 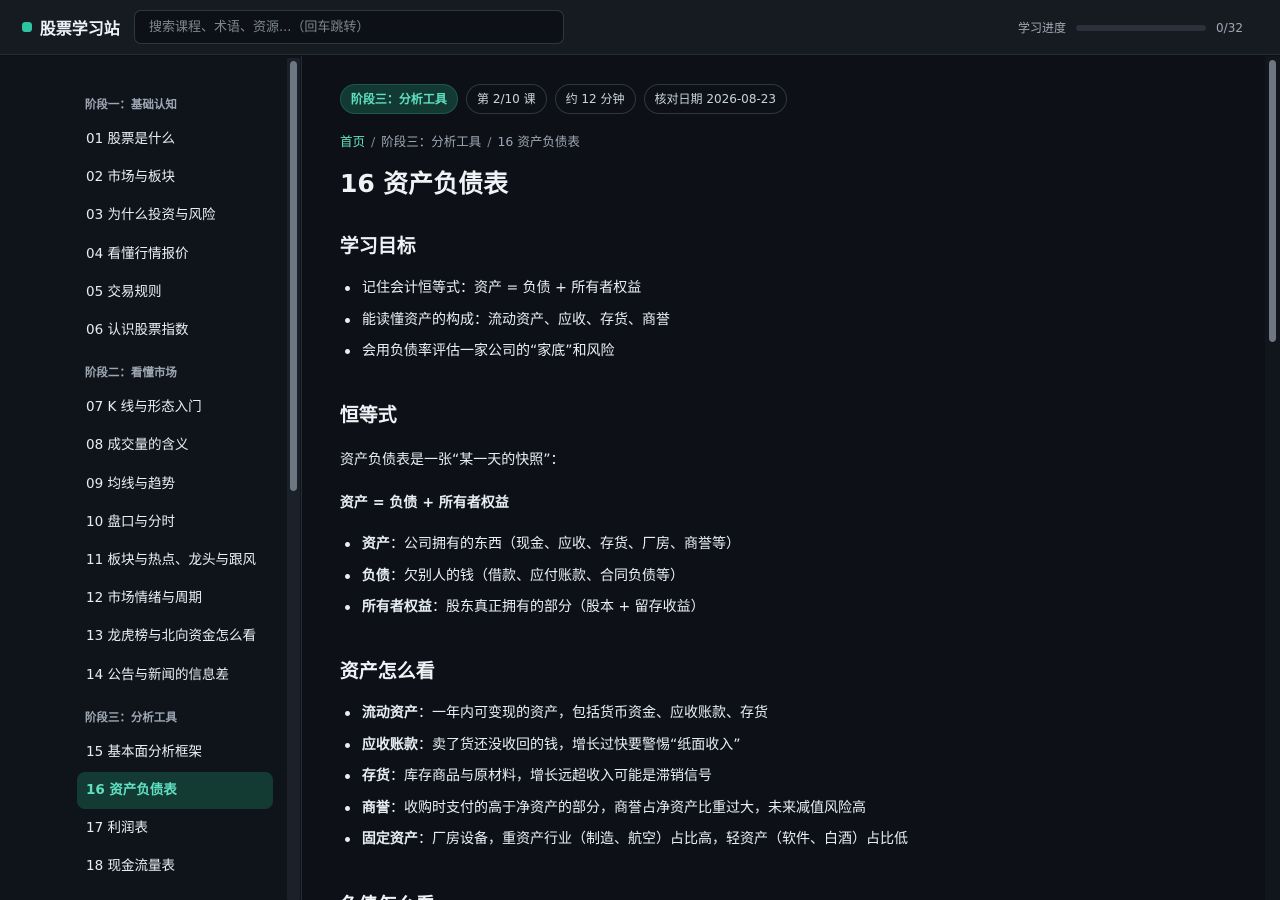 What do you see at coordinates (175, 215) in the screenshot?
I see `sidebar-item-lesson: 03 为什么投资与风险` at bounding box center [175, 215].